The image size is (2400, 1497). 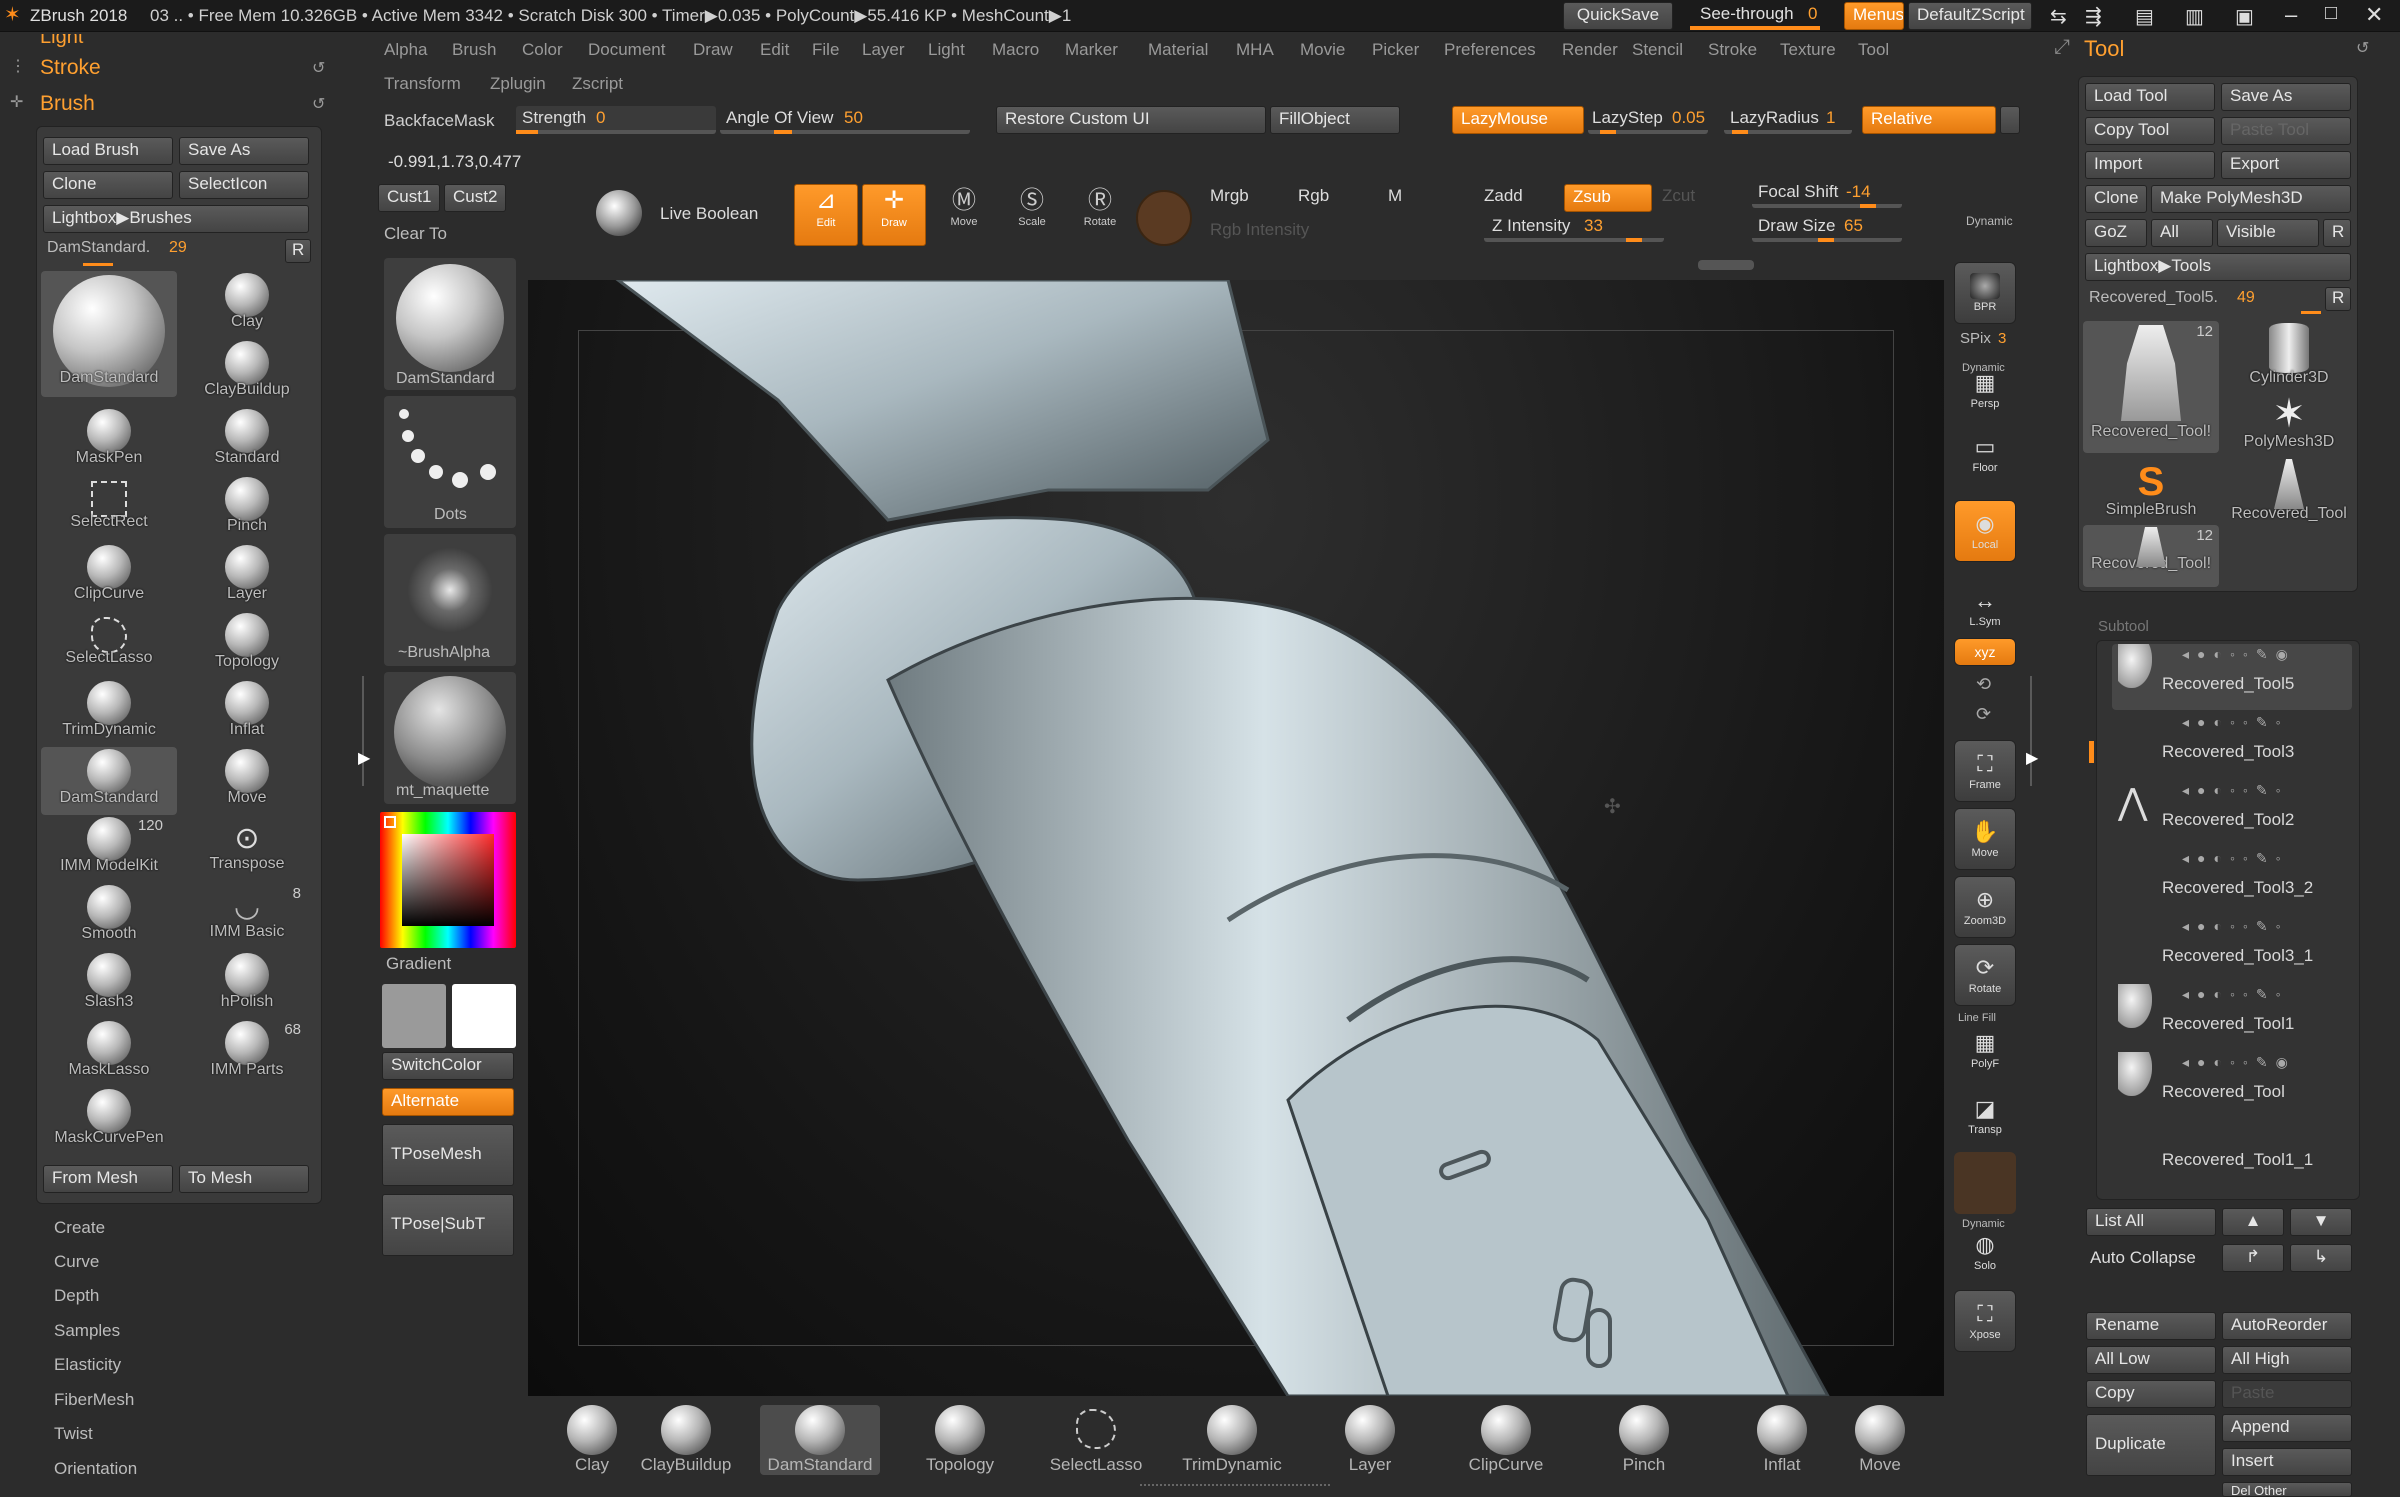 What do you see at coordinates (1370, 1440) in the screenshot?
I see `bottom-brush-layer: Layer` at bounding box center [1370, 1440].